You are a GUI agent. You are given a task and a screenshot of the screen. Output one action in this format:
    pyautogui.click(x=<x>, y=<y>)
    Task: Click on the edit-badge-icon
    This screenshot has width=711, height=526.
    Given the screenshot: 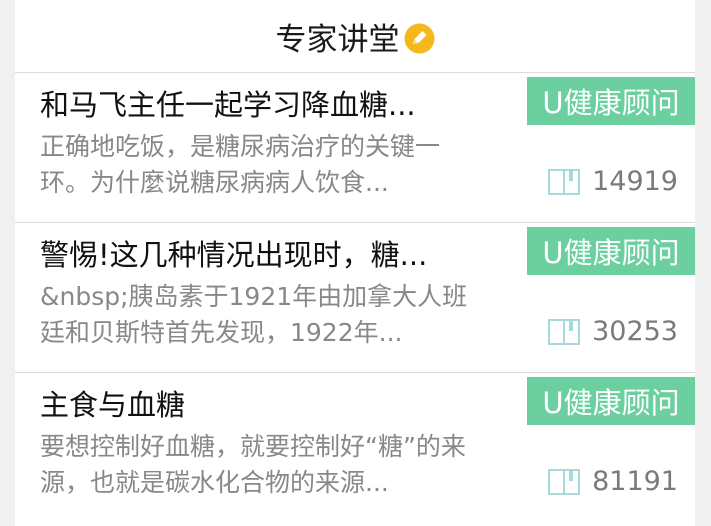 What is the action you would take?
    pyautogui.click(x=419, y=38)
    